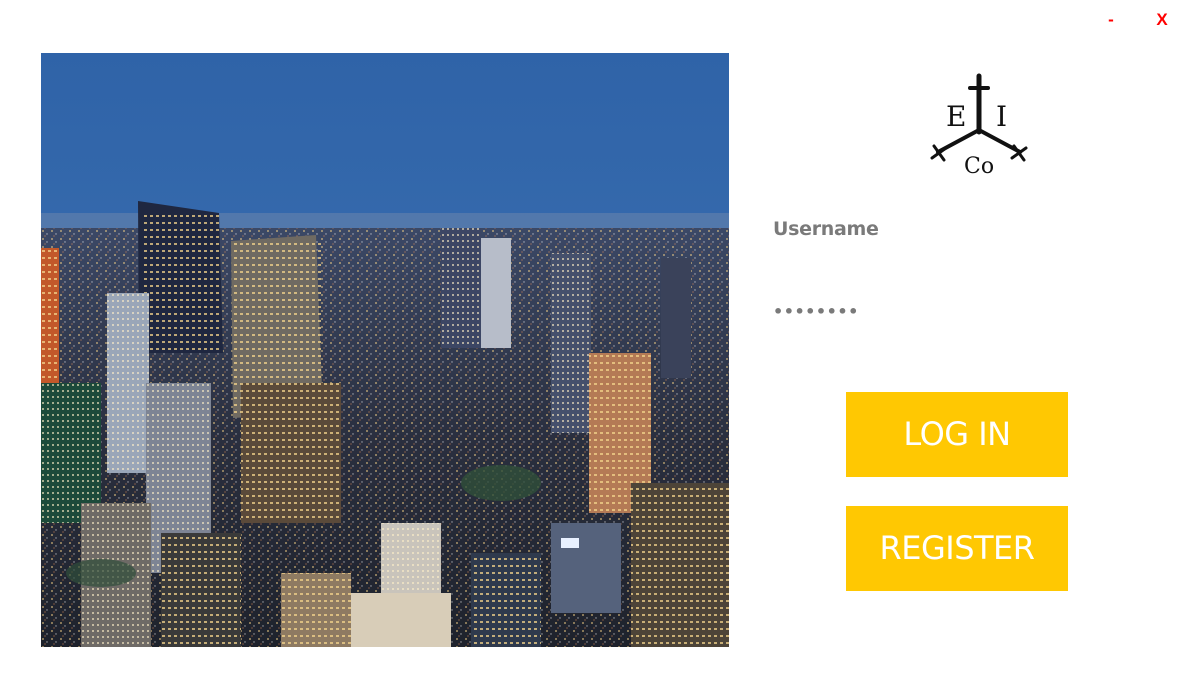  What do you see at coordinates (979, 166) in the screenshot?
I see `logo-letters-co: Co` at bounding box center [979, 166].